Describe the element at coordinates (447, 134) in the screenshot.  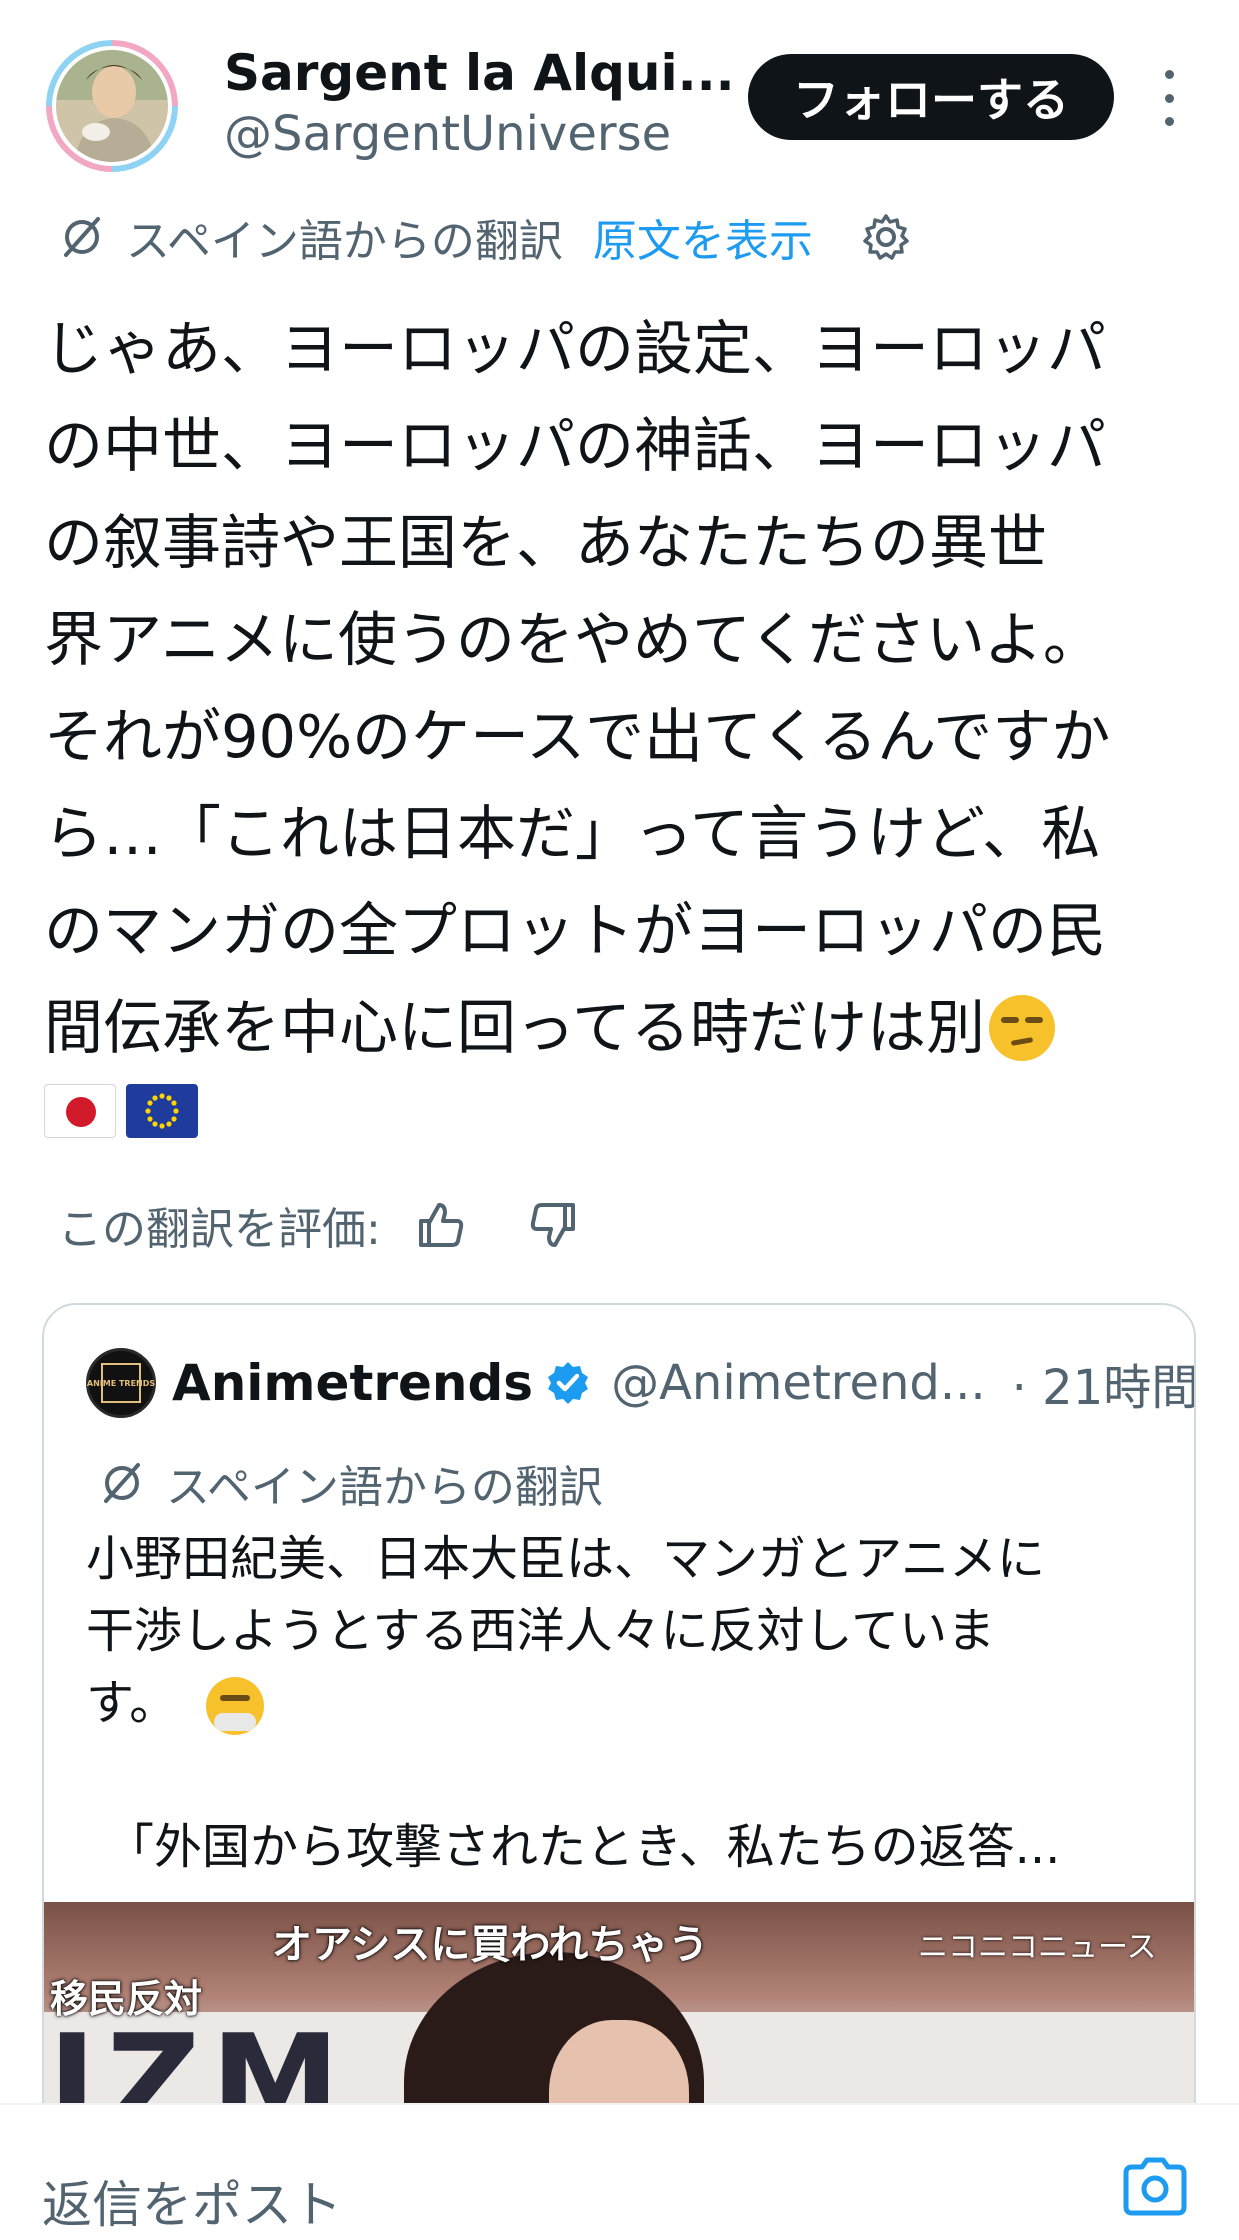
I see `author-handle: @SargentUniverse` at that location.